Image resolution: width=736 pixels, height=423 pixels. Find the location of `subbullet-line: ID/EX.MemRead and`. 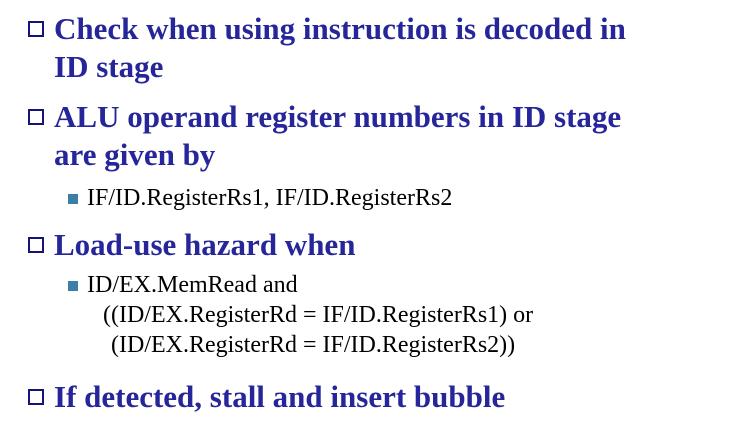

subbullet-line: ID/EX.MemRead and is located at coordinates (192, 285).